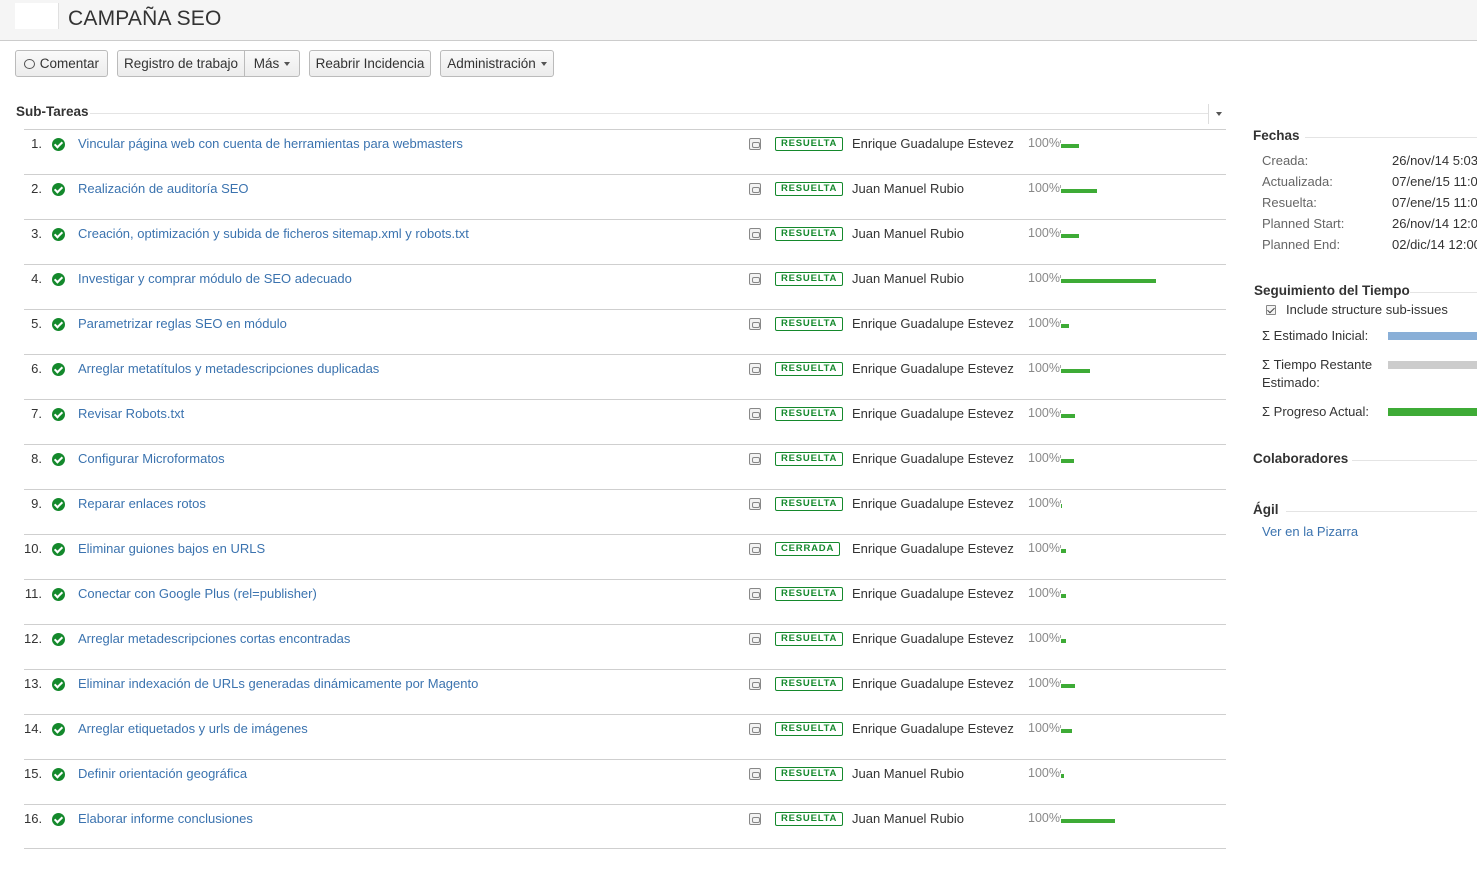 This screenshot has height=877, width=1477. What do you see at coordinates (197, 593) in the screenshot?
I see `subtask-summary-link: Conectar con Google Plus (rel=publisher)` at bounding box center [197, 593].